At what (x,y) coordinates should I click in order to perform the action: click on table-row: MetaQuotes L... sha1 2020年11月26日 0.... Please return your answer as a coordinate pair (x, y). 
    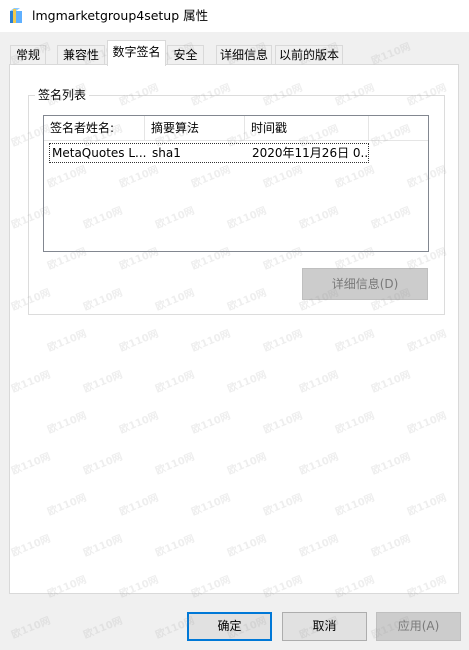
    Looking at the image, I should click on (209, 153).